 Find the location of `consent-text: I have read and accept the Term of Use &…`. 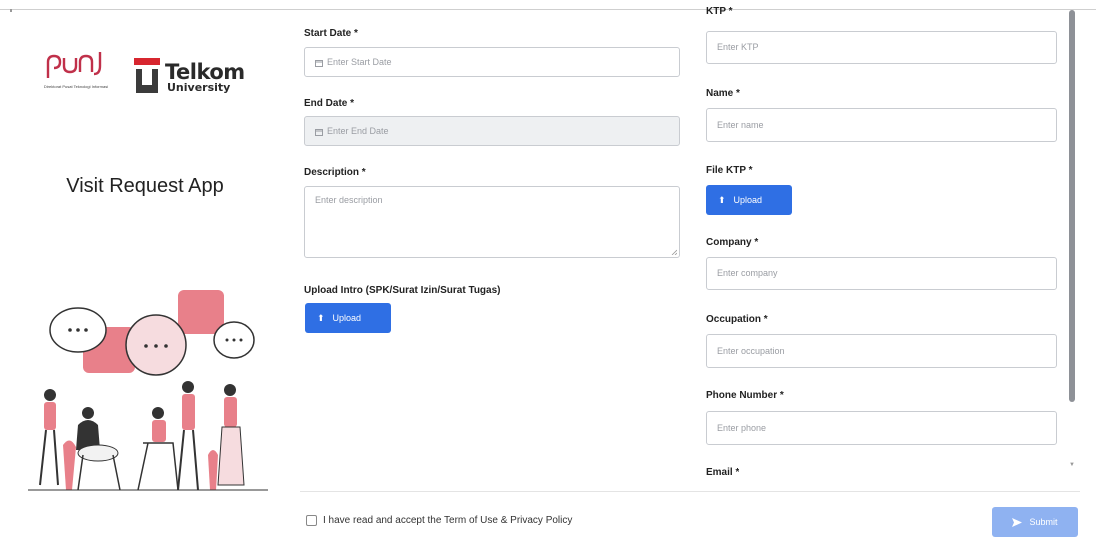

consent-text: I have read and accept the Term of Use &… is located at coordinates (448, 520).